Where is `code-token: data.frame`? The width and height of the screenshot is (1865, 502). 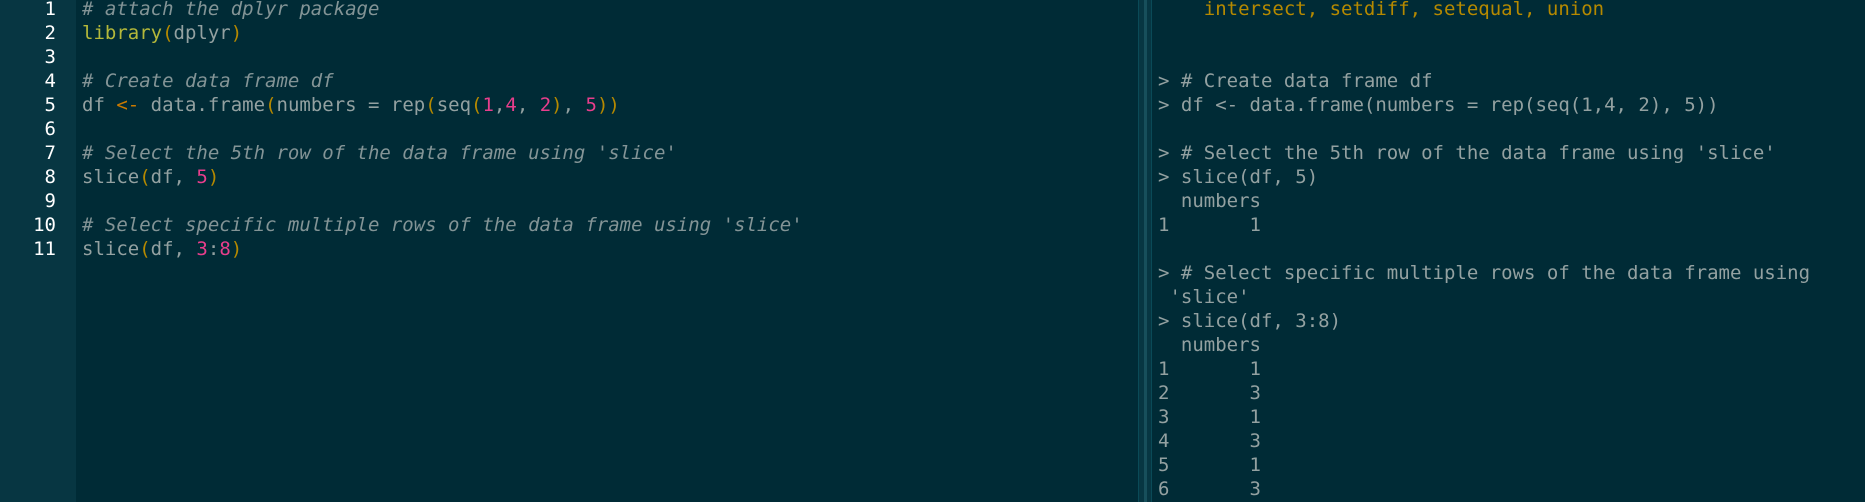 code-token: data.frame is located at coordinates (202, 105).